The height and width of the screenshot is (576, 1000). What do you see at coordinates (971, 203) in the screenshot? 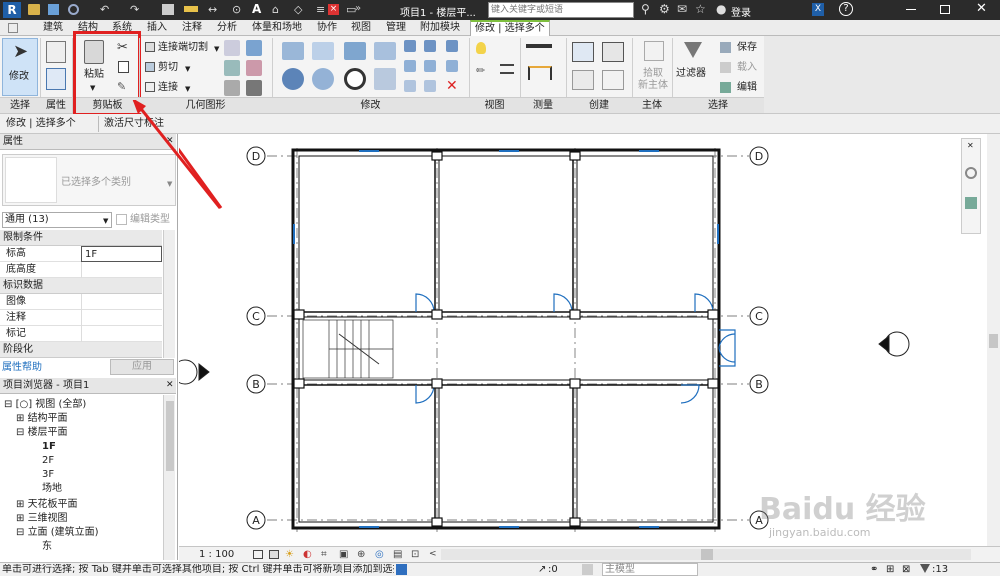
I see `zoom-icon` at bounding box center [971, 203].